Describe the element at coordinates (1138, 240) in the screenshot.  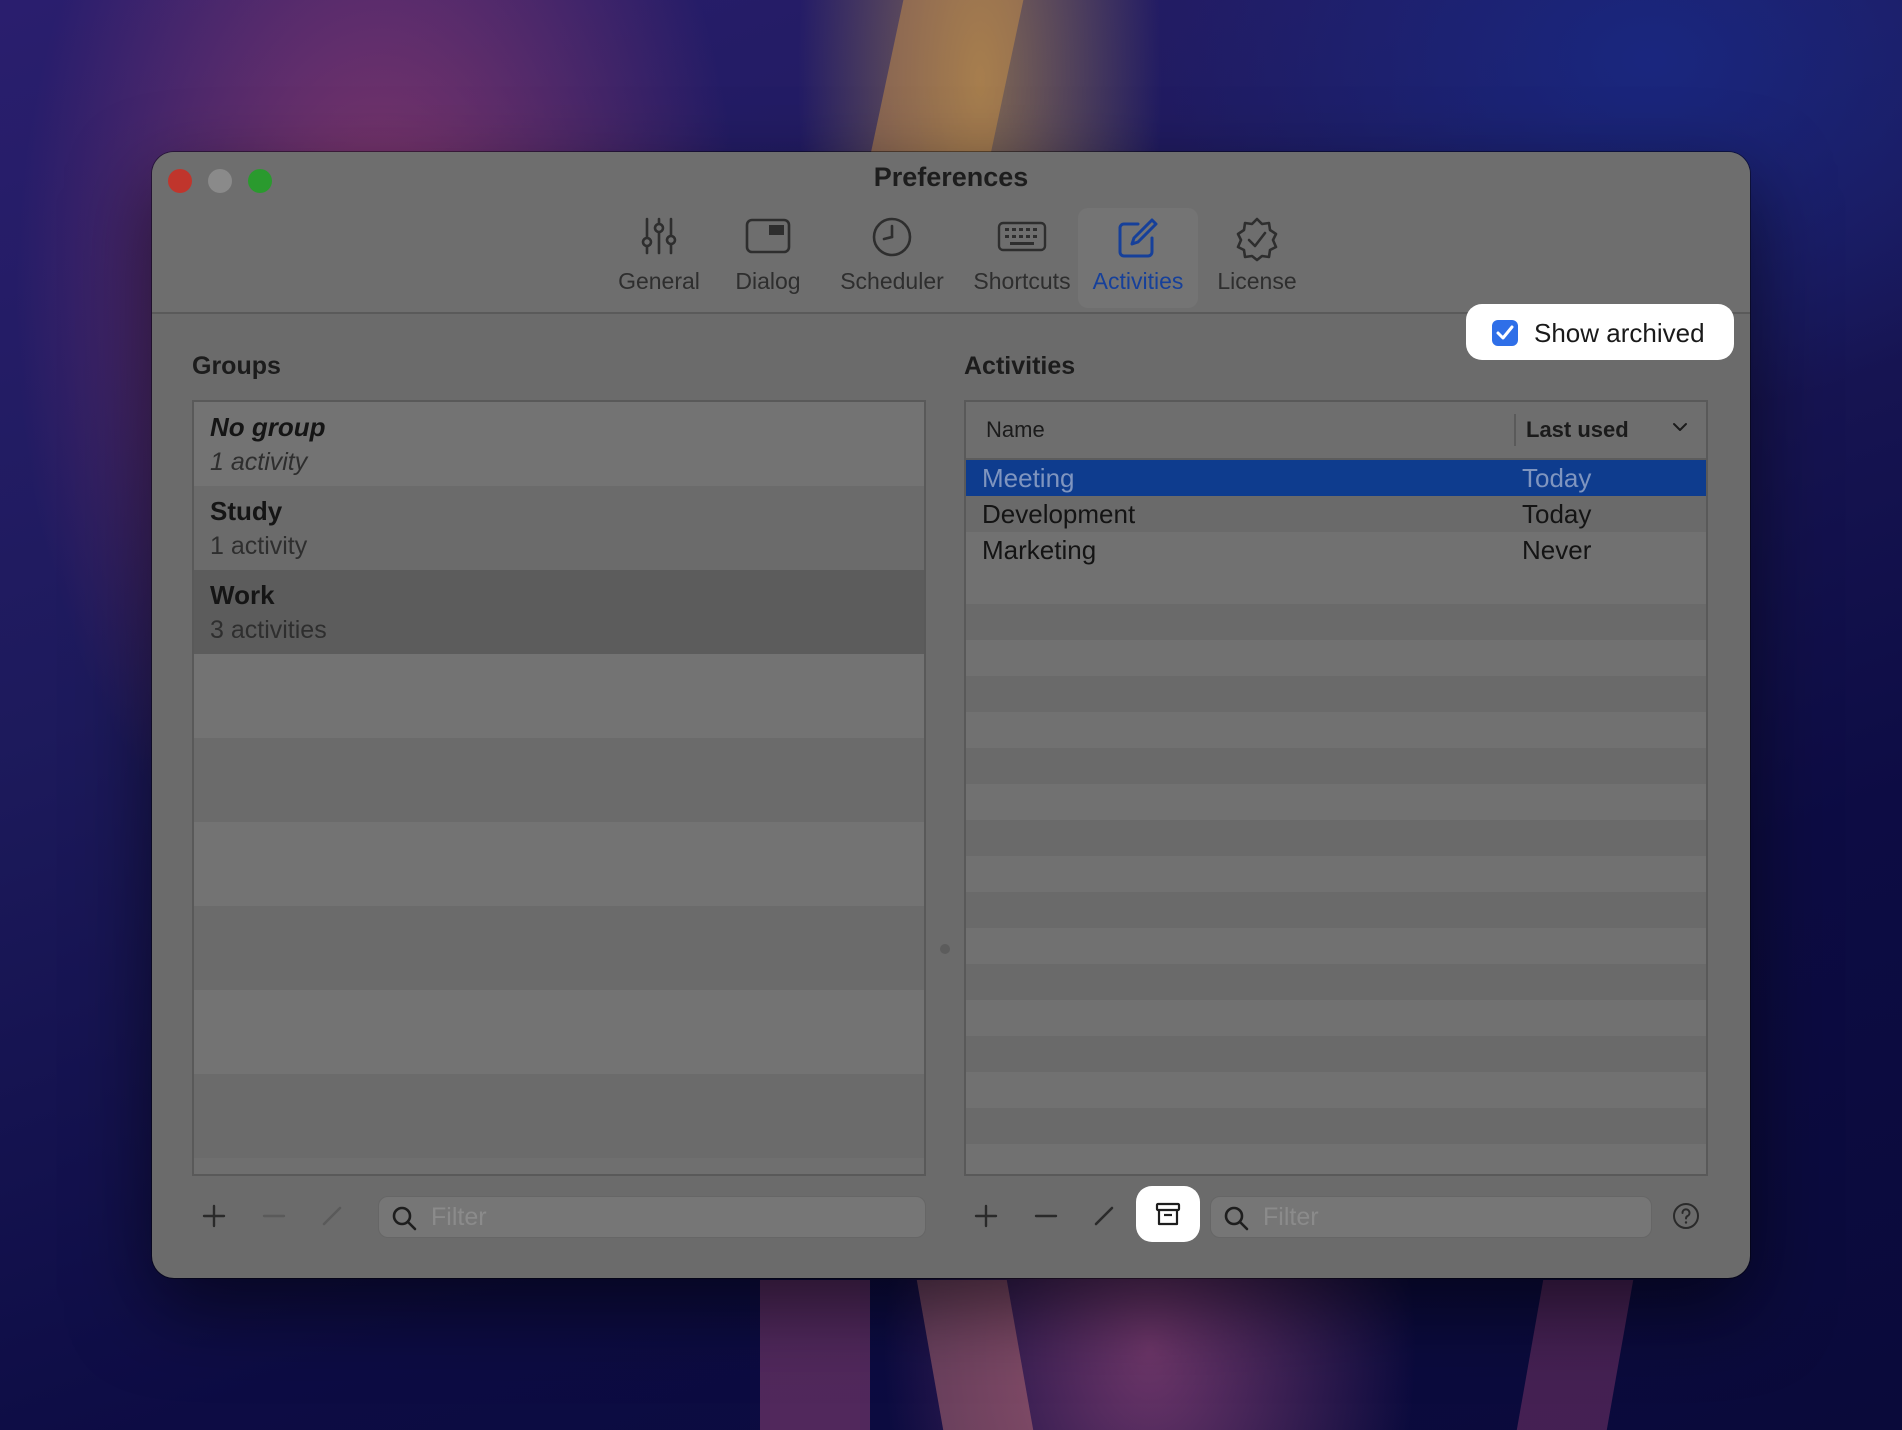
I see `edit-square-icon` at that location.